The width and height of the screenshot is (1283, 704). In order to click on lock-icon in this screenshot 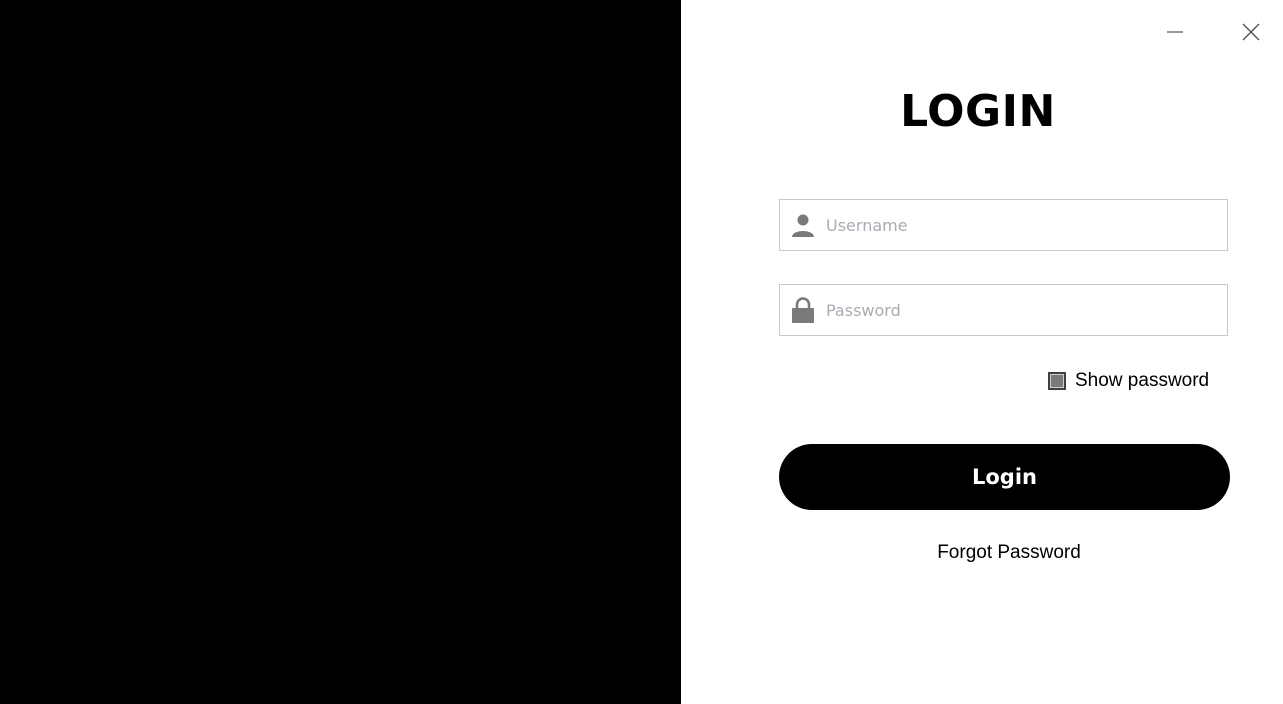, I will do `click(803, 310)`.